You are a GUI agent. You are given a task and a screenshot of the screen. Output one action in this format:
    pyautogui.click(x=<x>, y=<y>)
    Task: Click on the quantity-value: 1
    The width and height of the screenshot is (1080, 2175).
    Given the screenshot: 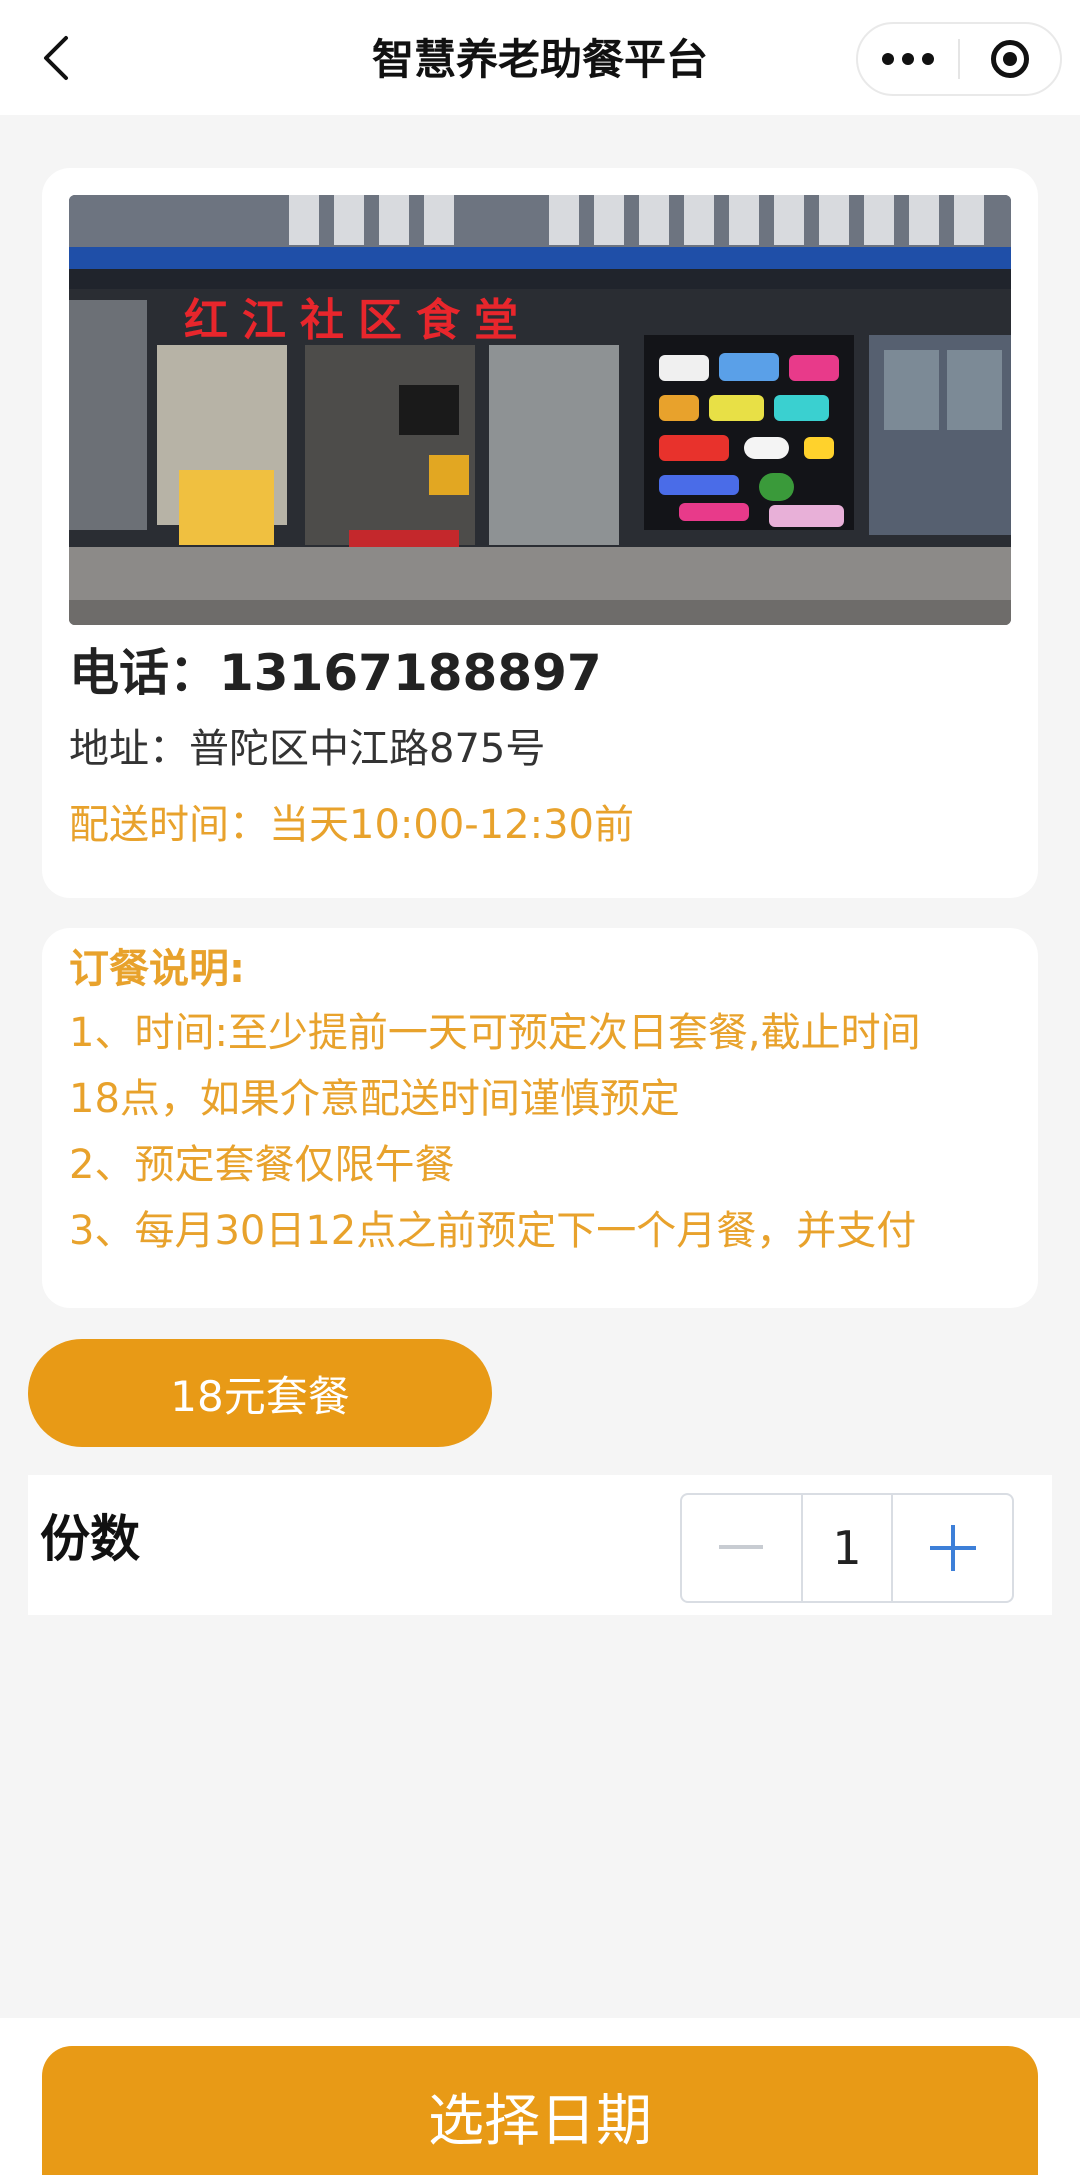 What is the action you would take?
    pyautogui.click(x=847, y=1548)
    